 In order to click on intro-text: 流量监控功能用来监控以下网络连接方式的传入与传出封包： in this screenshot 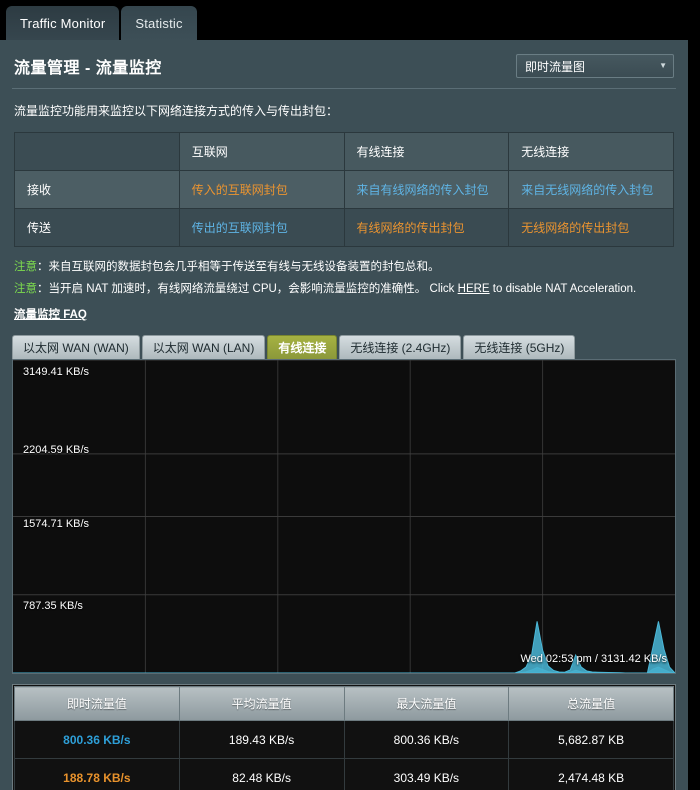, I will do `click(176, 111)`.